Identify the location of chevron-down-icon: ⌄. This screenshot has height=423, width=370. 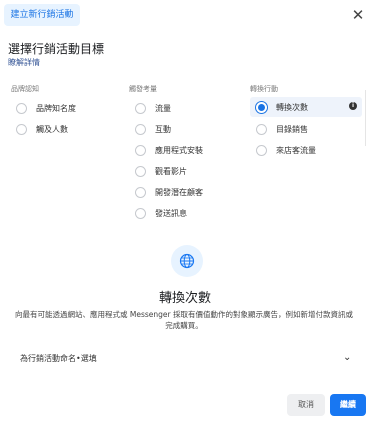
(347, 357).